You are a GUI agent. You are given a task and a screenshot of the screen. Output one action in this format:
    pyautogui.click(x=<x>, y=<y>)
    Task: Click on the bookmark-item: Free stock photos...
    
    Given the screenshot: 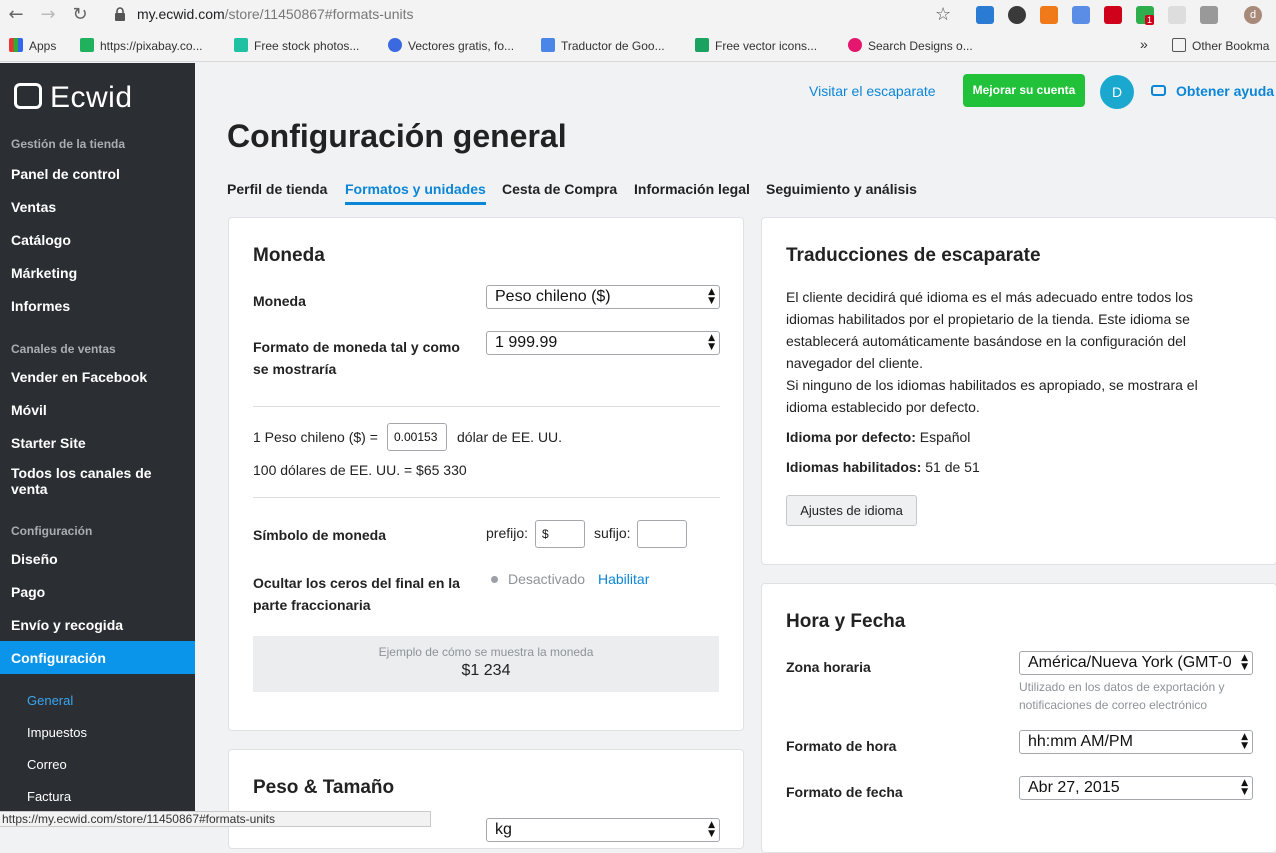 What is the action you would take?
    pyautogui.click(x=296, y=45)
    